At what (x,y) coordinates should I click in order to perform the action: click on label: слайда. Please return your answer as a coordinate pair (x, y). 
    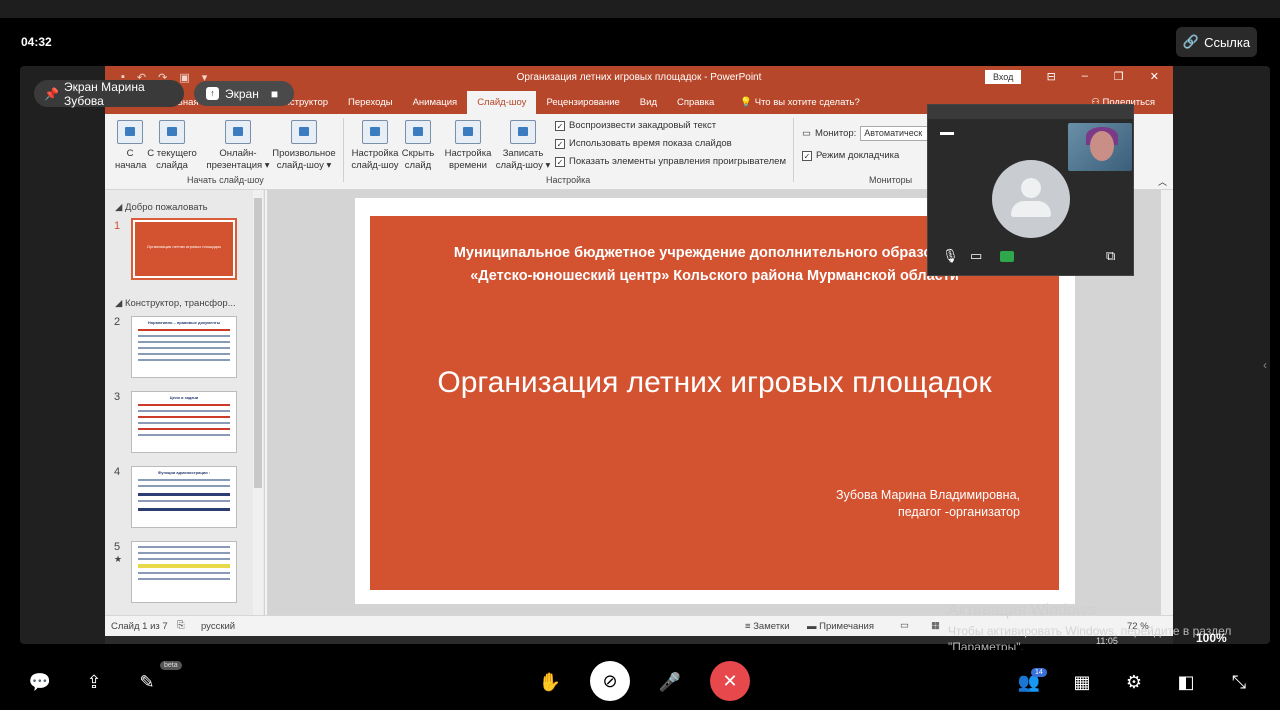
    Looking at the image, I should click on (172, 165).